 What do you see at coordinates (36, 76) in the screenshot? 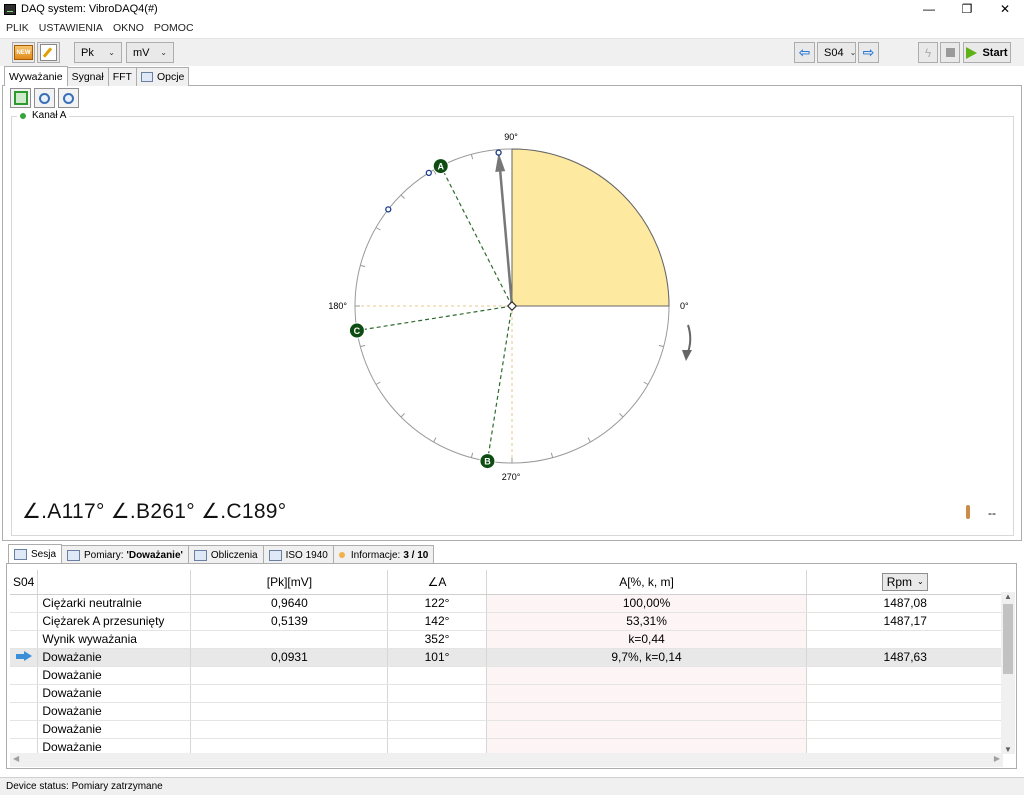
I see `tab-wywazanie: Wyważanie` at bounding box center [36, 76].